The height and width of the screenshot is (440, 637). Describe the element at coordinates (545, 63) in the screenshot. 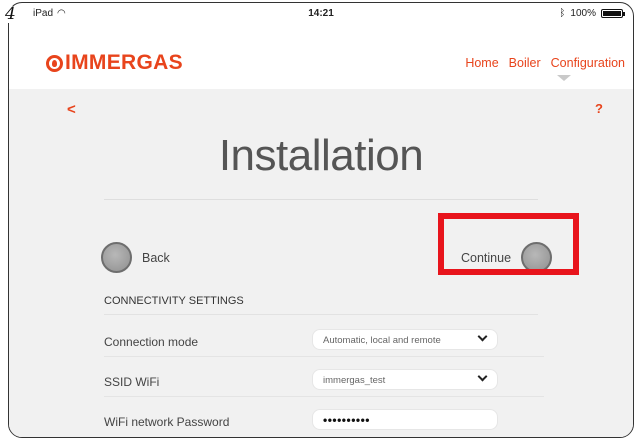

I see `top-nav: Home Boiler Configuration` at that location.